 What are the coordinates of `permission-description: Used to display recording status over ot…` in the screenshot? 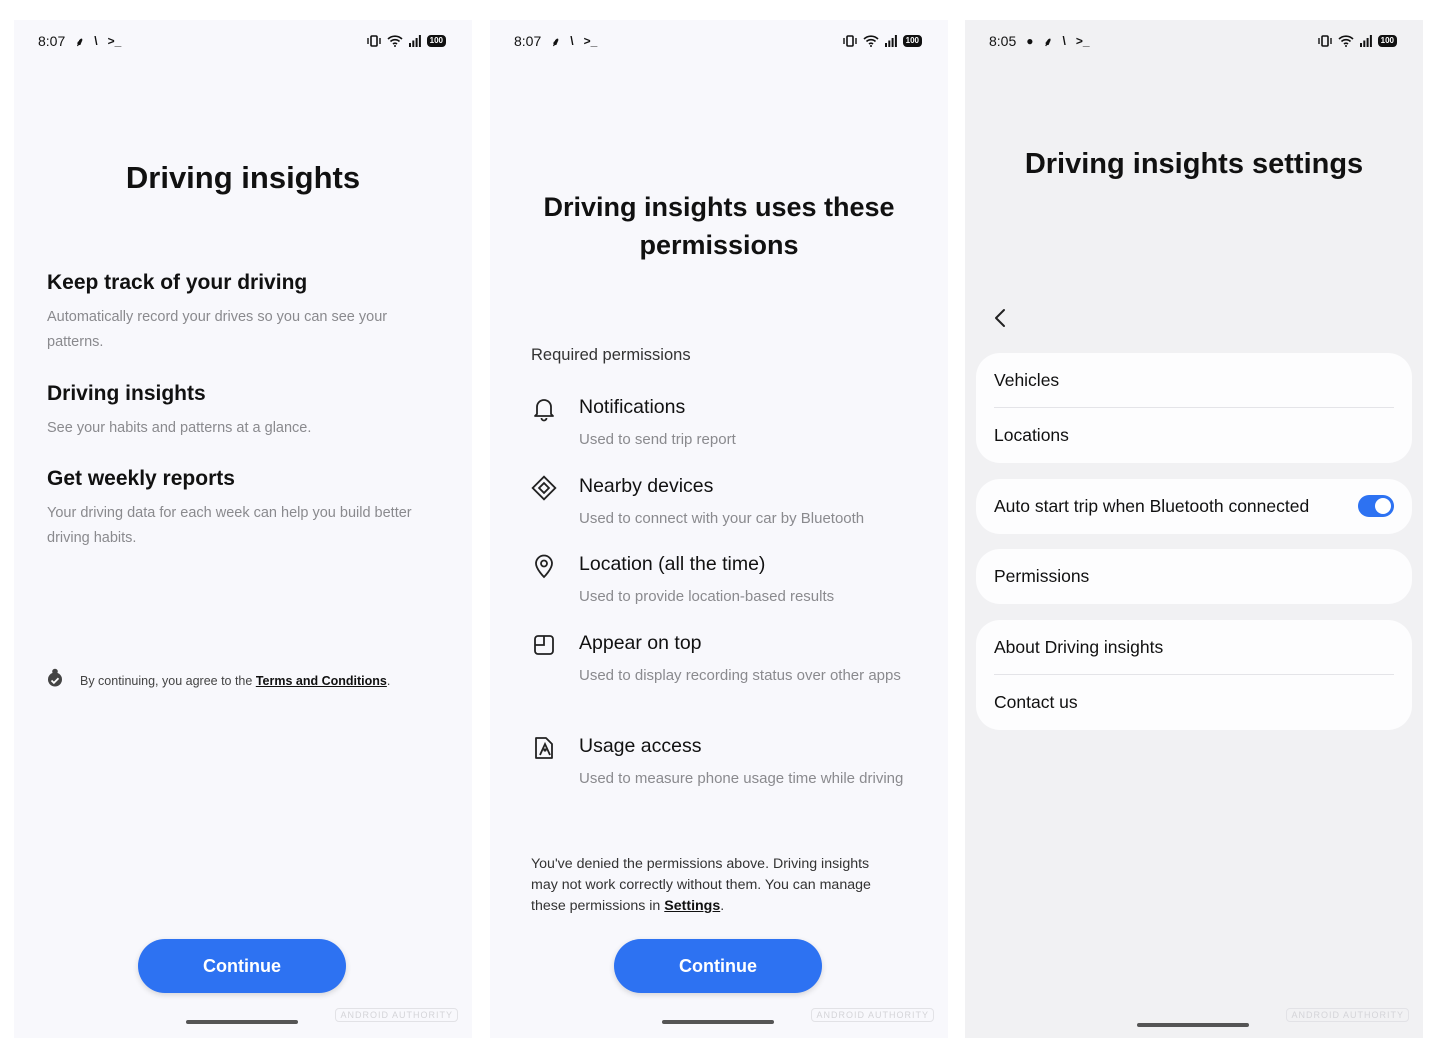 It's located at (740, 675).